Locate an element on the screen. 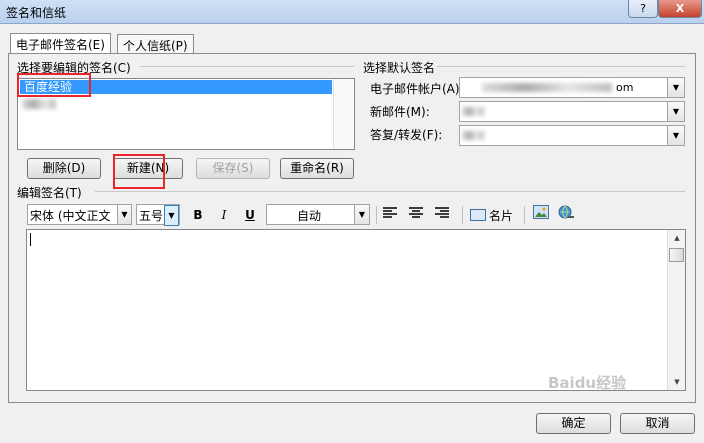 Image resolution: width=704 pixels, height=443 pixels. blurred-account is located at coordinates (547, 87).